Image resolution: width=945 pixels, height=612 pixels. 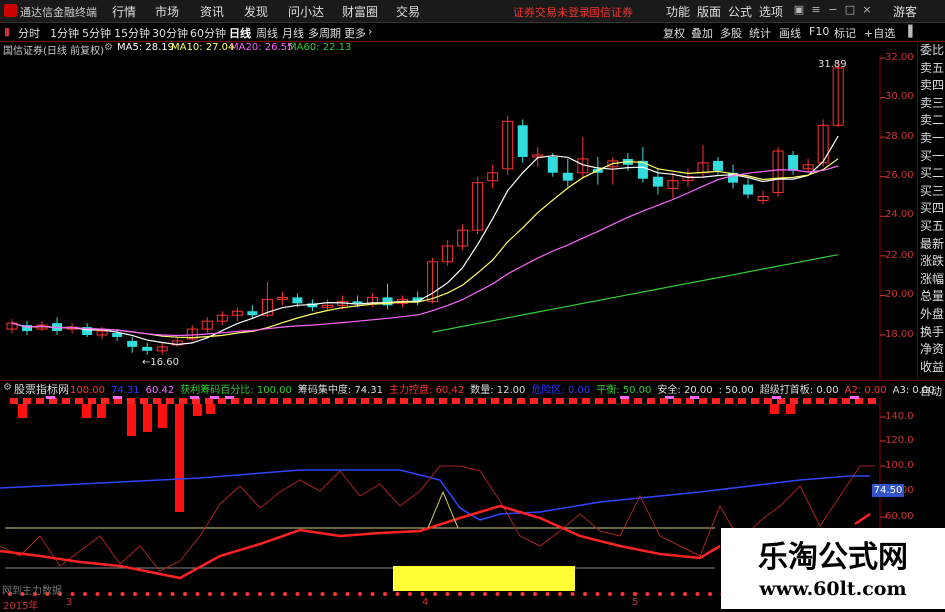 I want to click on menu-wealth: 财富圈, so click(x=360, y=11).